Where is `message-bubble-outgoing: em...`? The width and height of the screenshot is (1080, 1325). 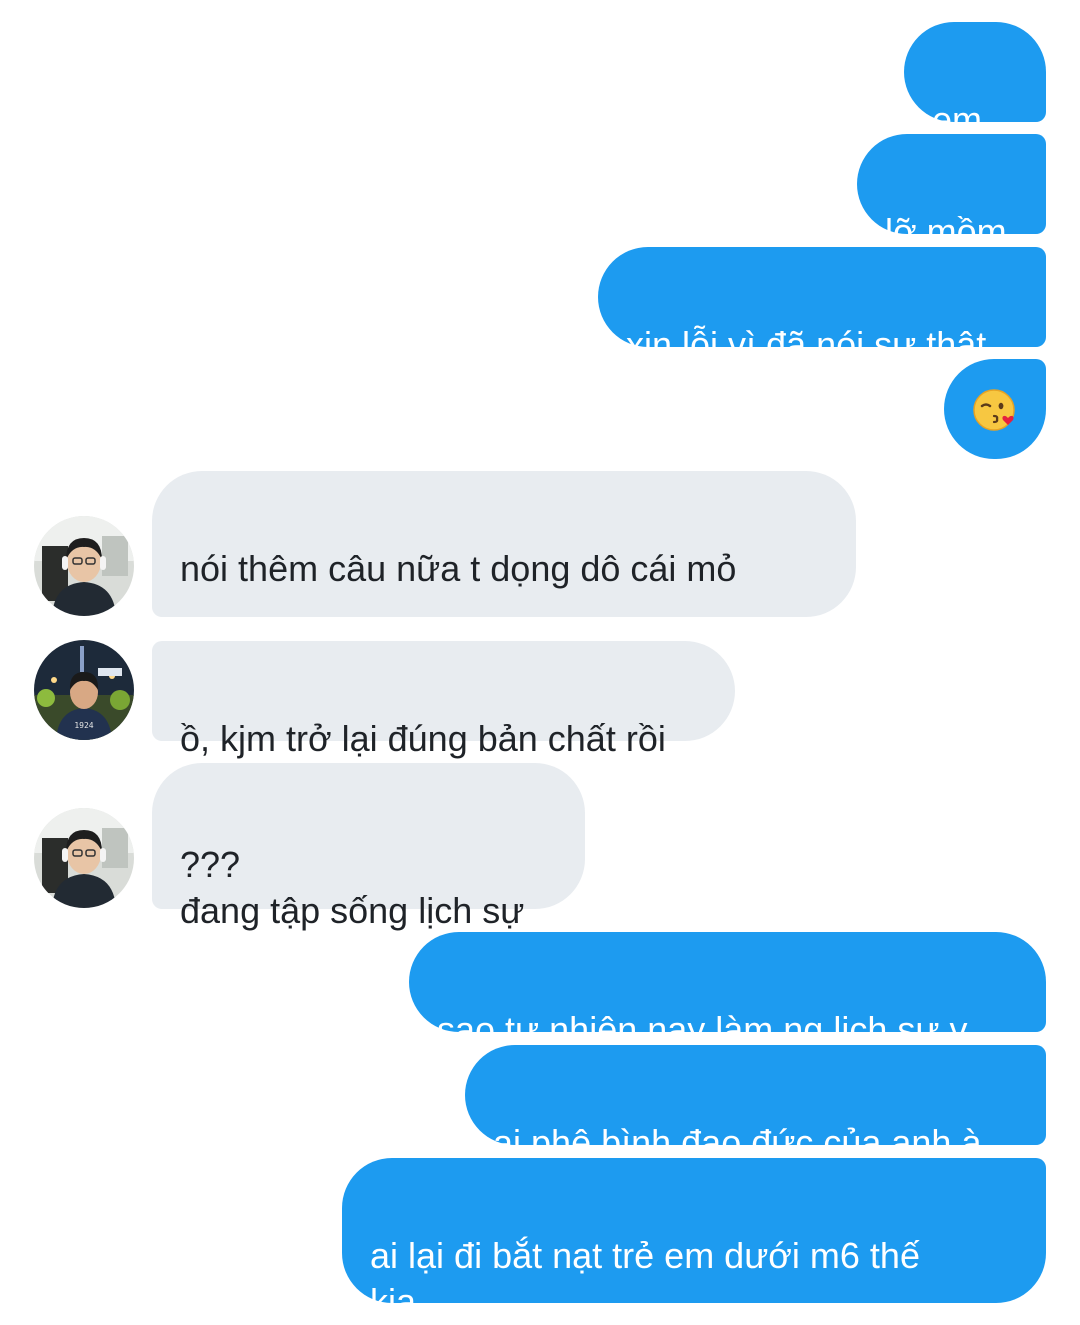 message-bubble-outgoing: em... is located at coordinates (975, 81).